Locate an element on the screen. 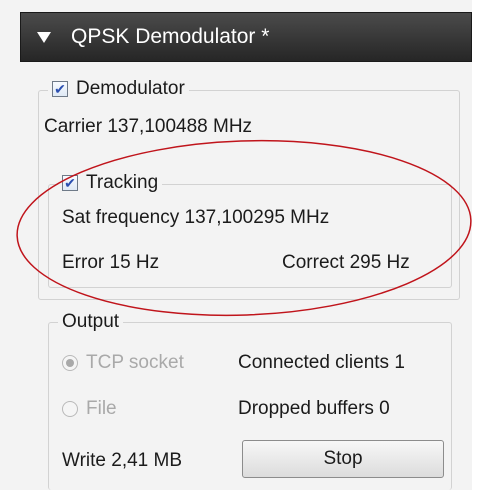  tracking-legend: ✔ Tracking is located at coordinates (110, 183).